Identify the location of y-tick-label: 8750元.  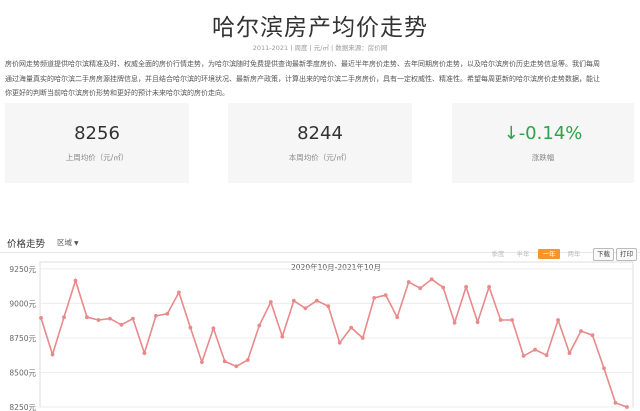
(22, 338).